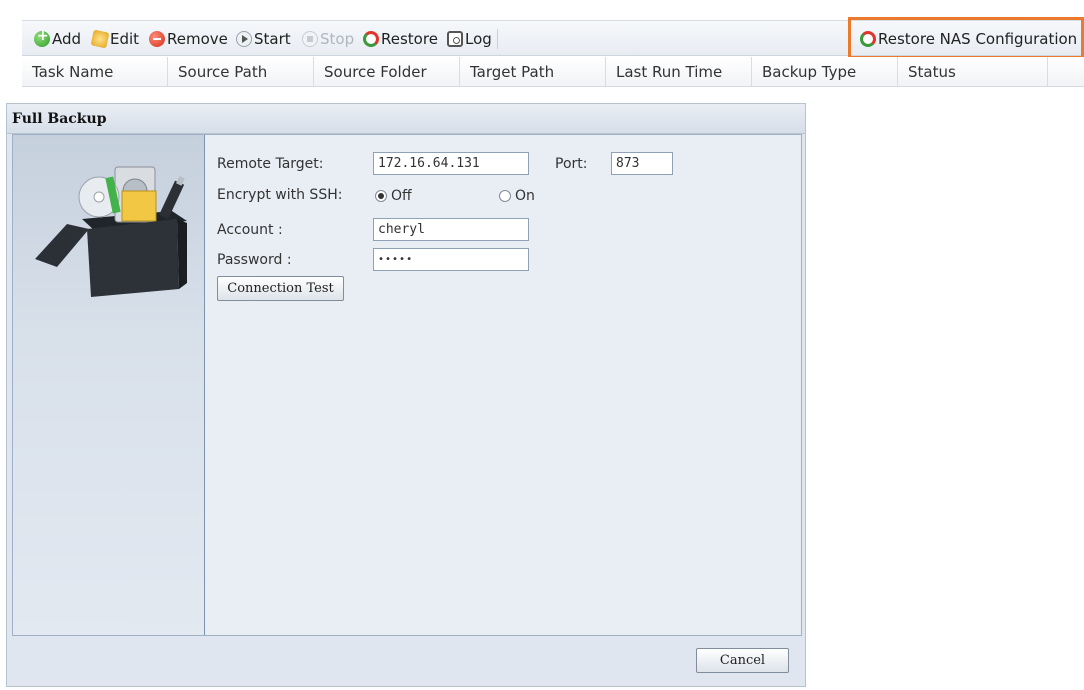  What do you see at coordinates (241, 72) in the screenshot?
I see `column-source-path: Source Path` at bounding box center [241, 72].